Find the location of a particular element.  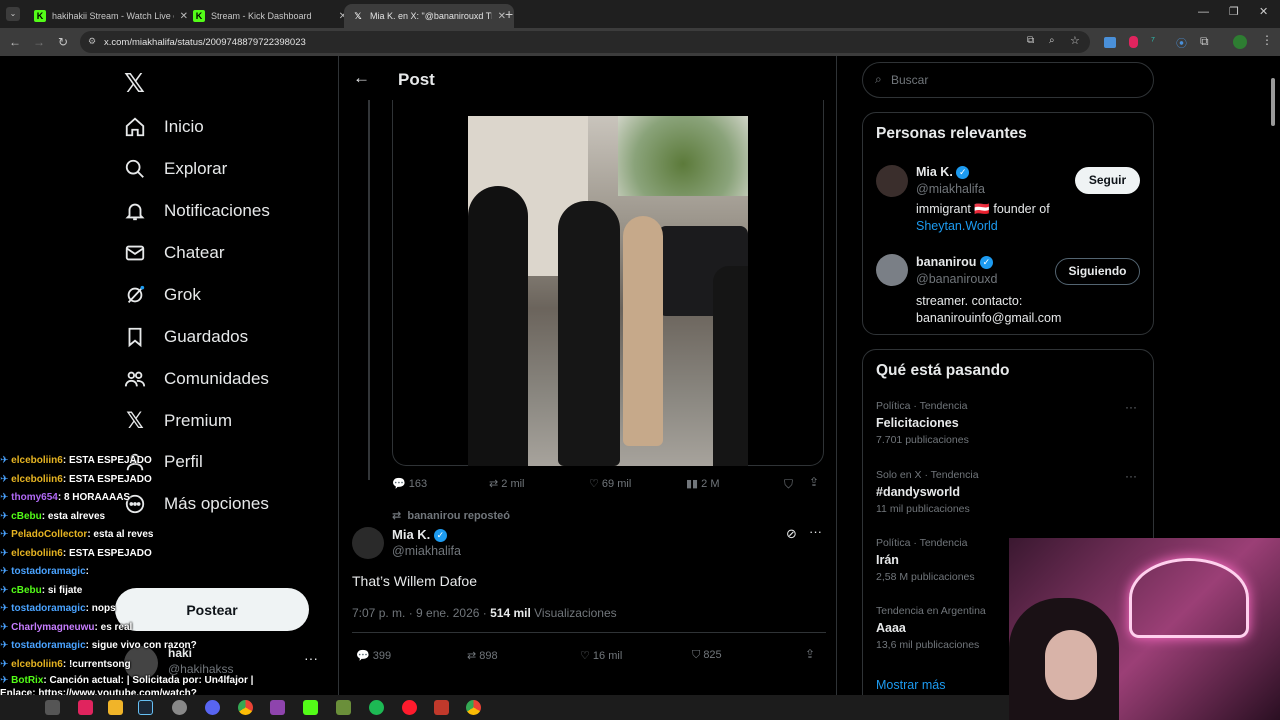

reply-button: 💬 399 is located at coordinates (373, 655).